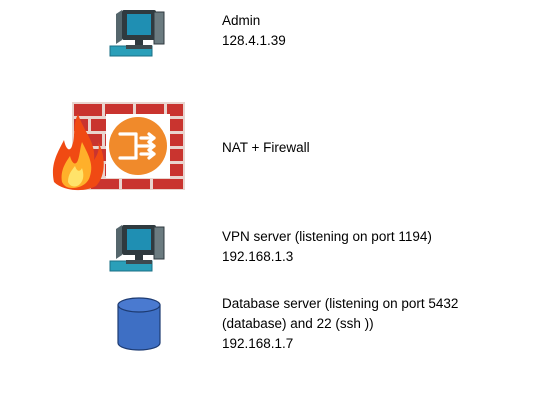  I want to click on database-server-ip: 192.168.1.7, so click(258, 343).